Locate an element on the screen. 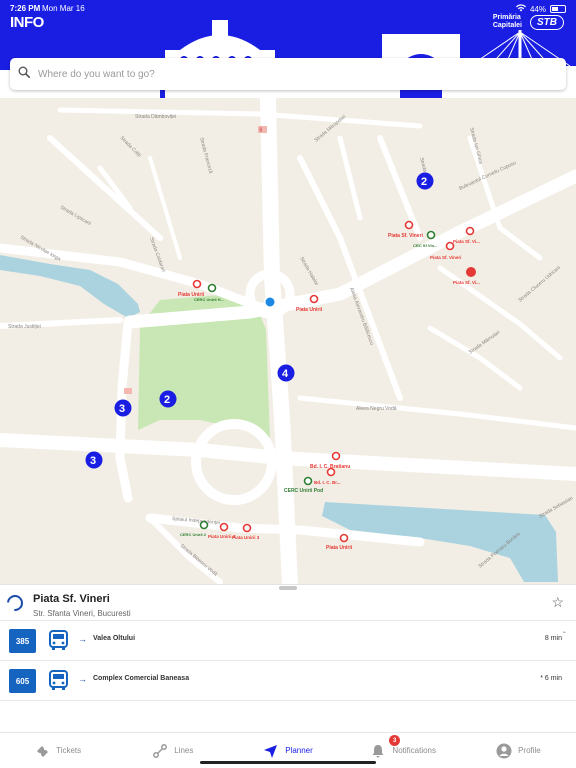  route-number-badge: 605 is located at coordinates (22, 681).